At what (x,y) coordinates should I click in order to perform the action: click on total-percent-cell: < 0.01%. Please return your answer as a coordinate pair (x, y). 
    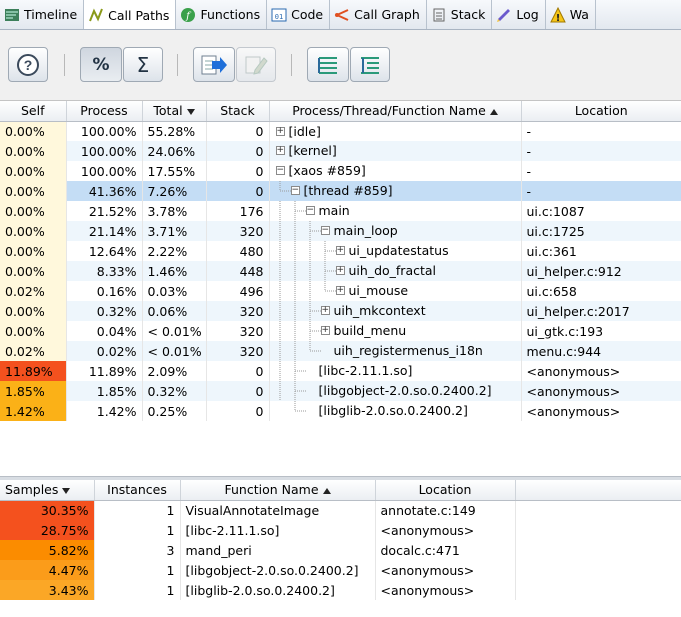
    Looking at the image, I should click on (174, 331).